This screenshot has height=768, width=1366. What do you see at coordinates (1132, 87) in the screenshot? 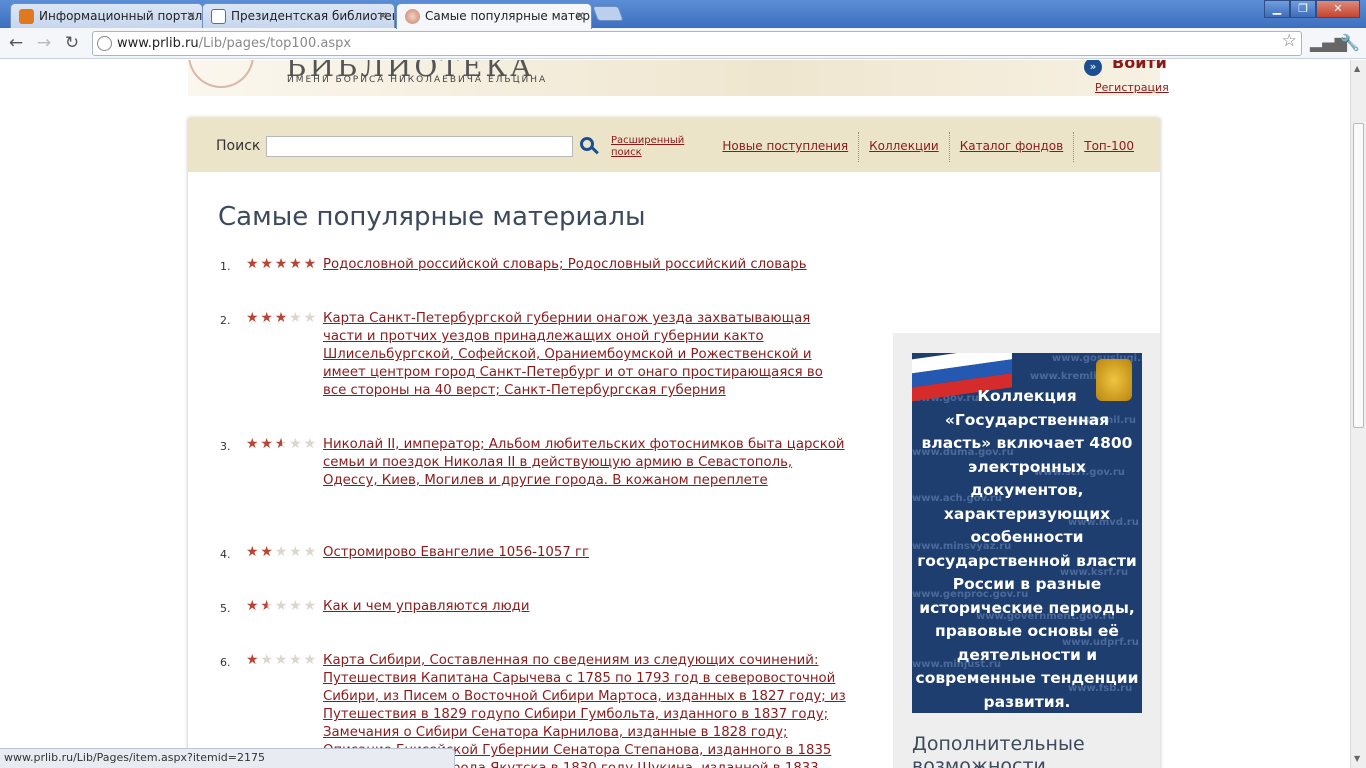
I see `register-link: Регистрация` at bounding box center [1132, 87].